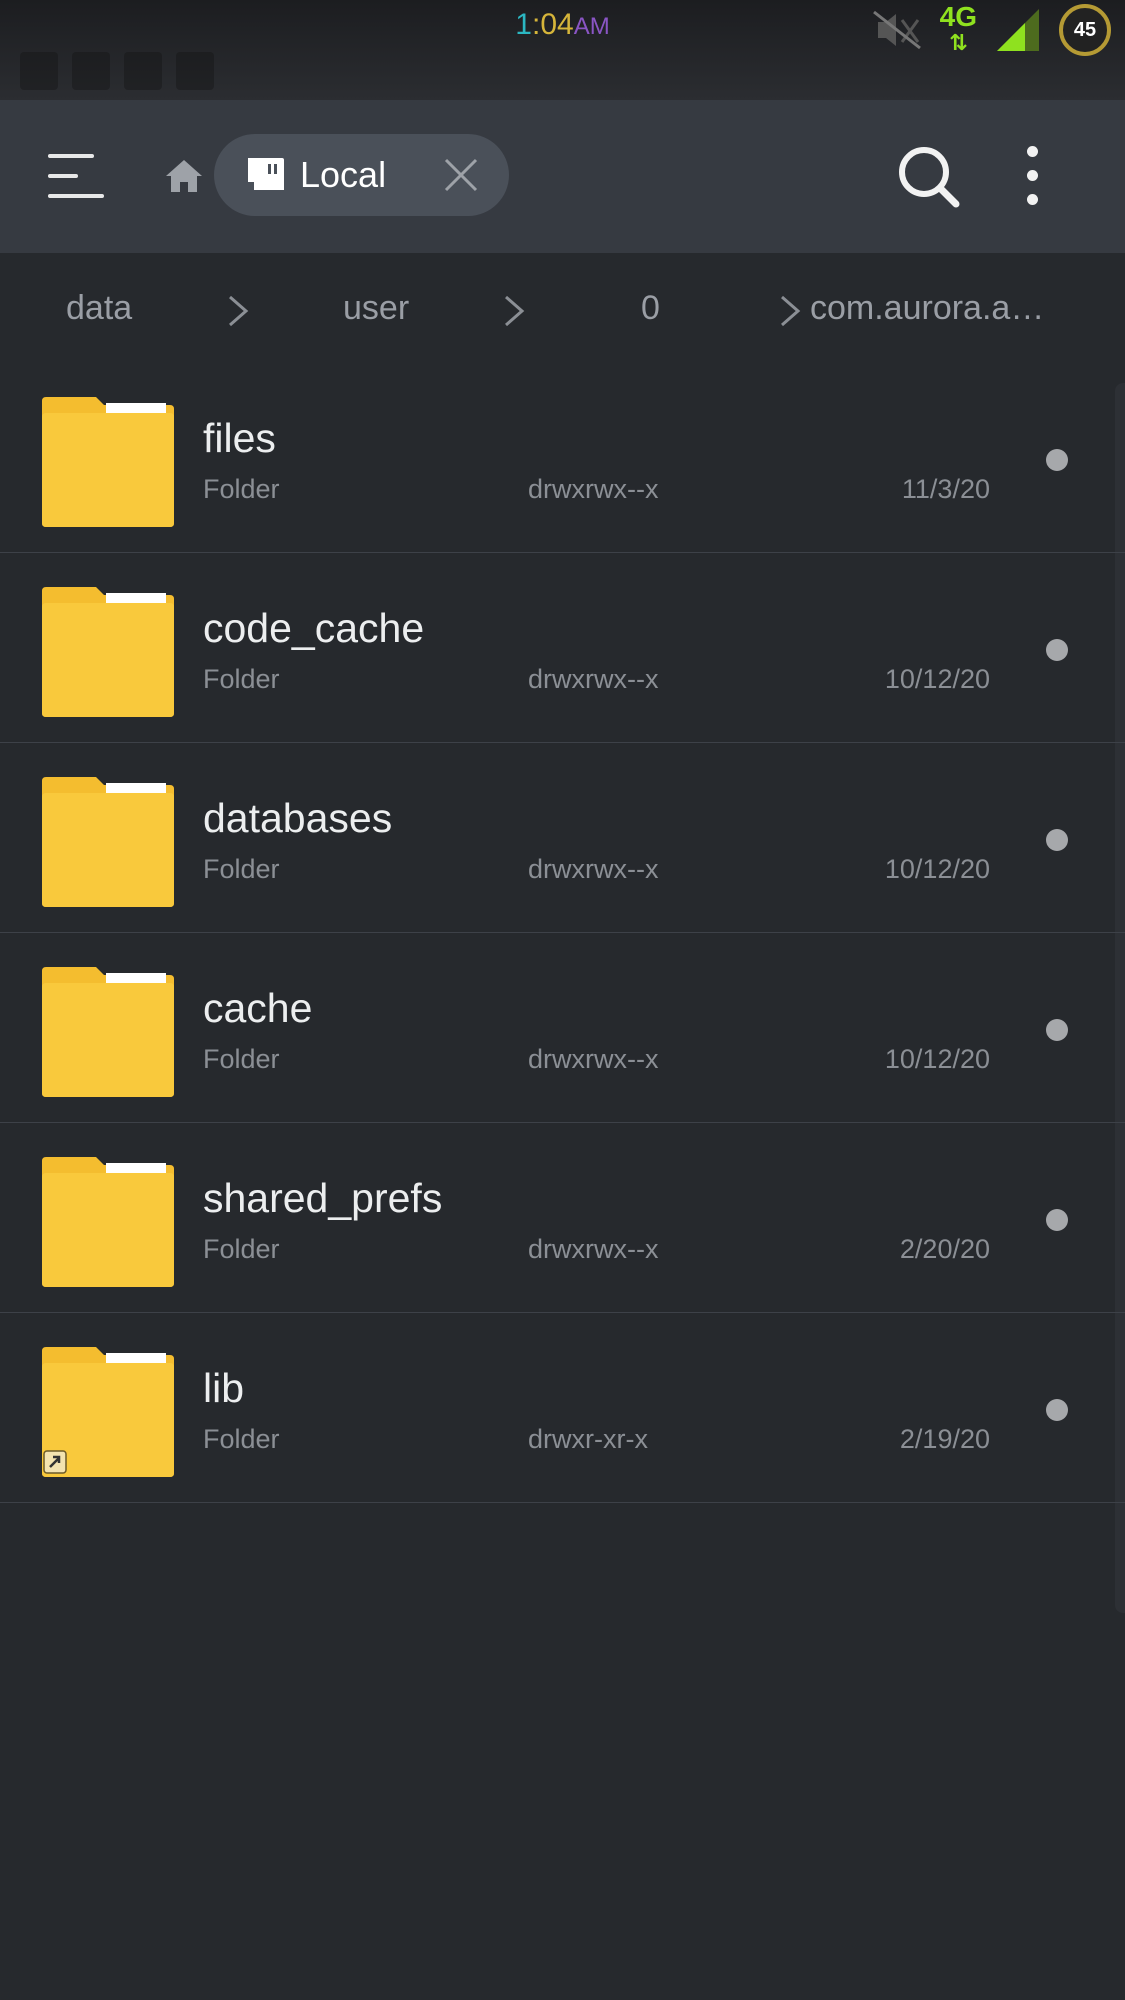 The height and width of the screenshot is (2000, 1125). Describe the element at coordinates (39, 71) in the screenshot. I see `gallery-notification-icon` at that location.